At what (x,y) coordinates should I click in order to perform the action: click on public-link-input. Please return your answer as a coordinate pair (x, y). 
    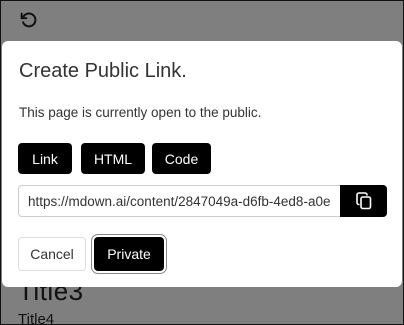
    Looking at the image, I should click on (179, 201).